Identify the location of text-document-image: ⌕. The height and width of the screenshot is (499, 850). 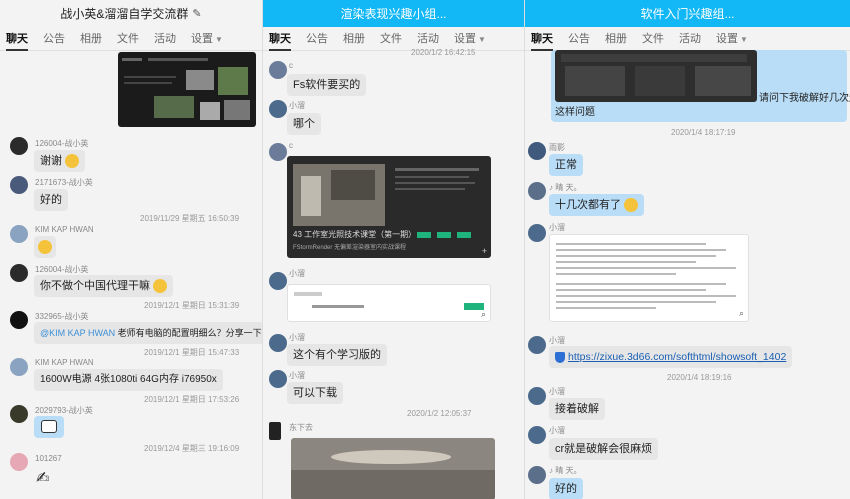
(649, 278).